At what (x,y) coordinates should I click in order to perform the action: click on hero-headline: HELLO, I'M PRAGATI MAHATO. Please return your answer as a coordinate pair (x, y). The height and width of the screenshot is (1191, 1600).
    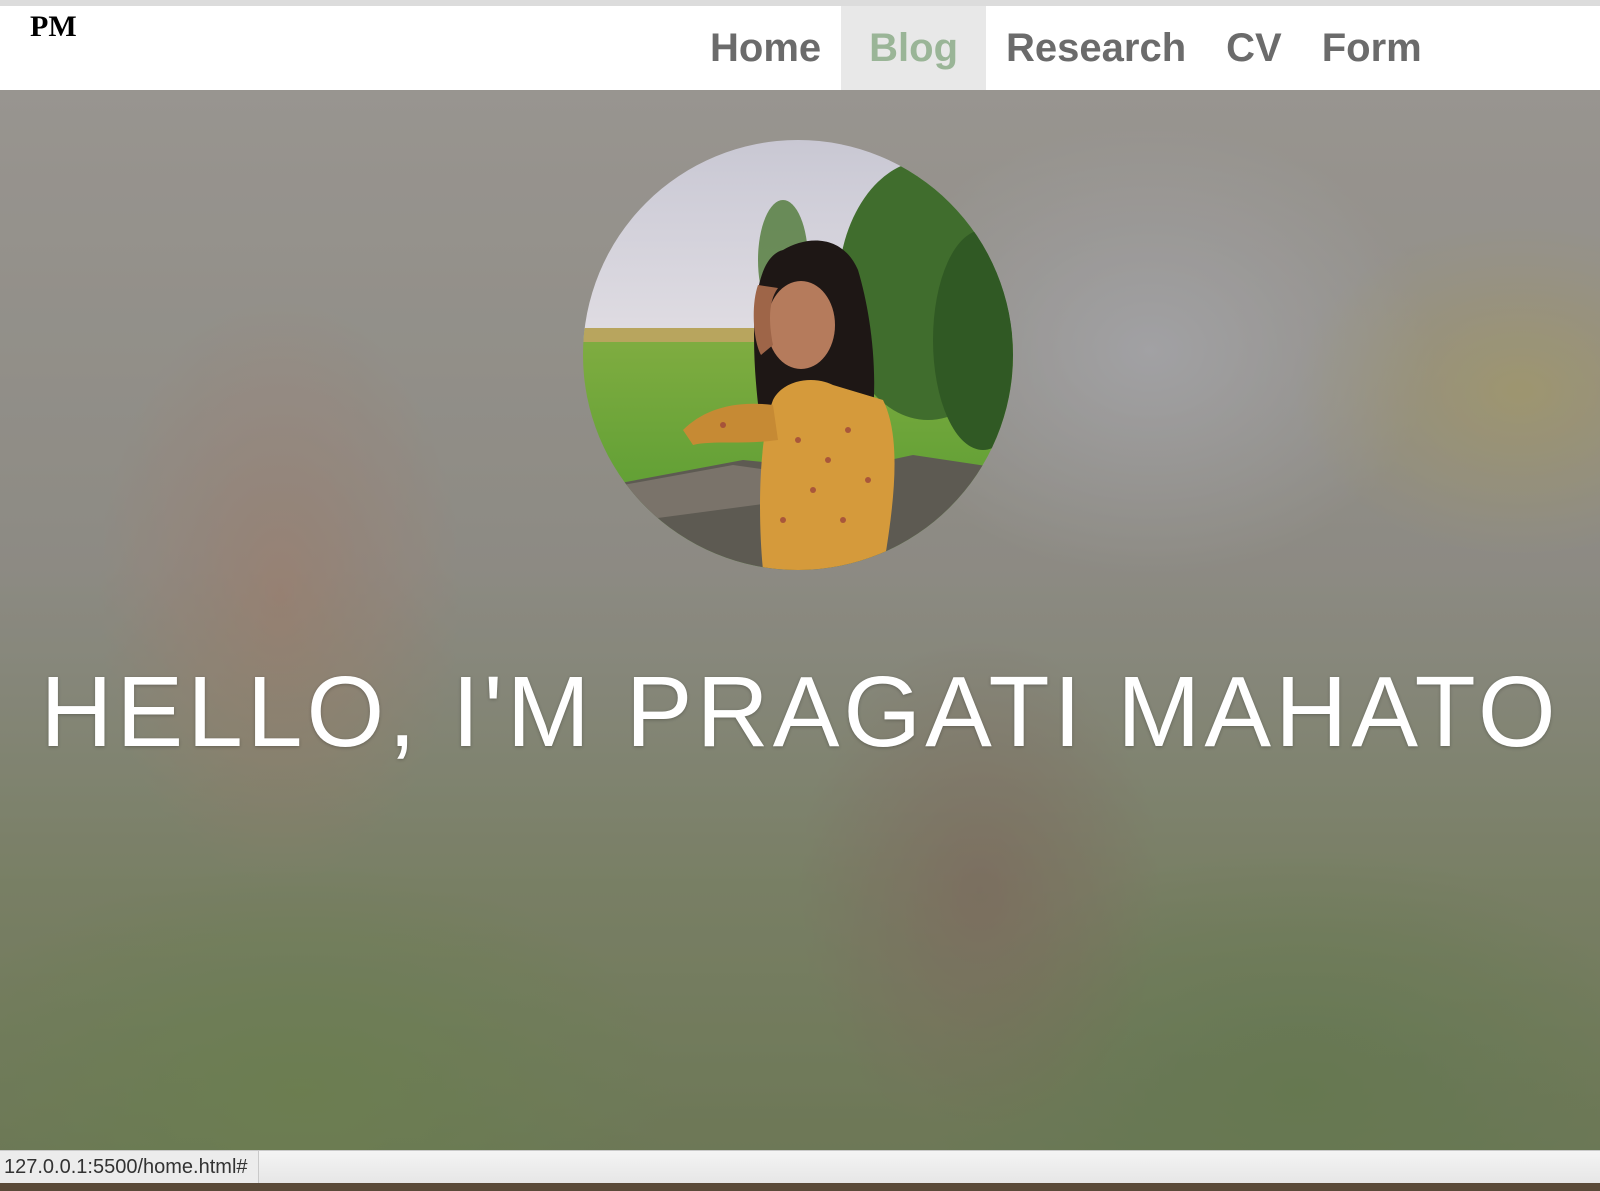
    Looking at the image, I should click on (800, 712).